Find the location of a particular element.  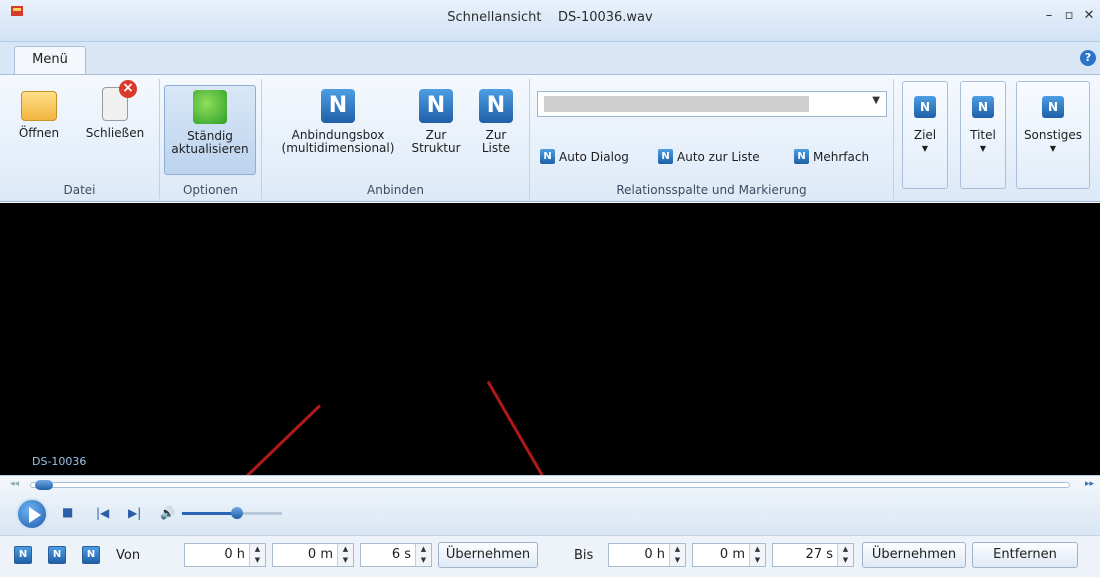

window-title-app: Schnellansicht is located at coordinates (494, 17).